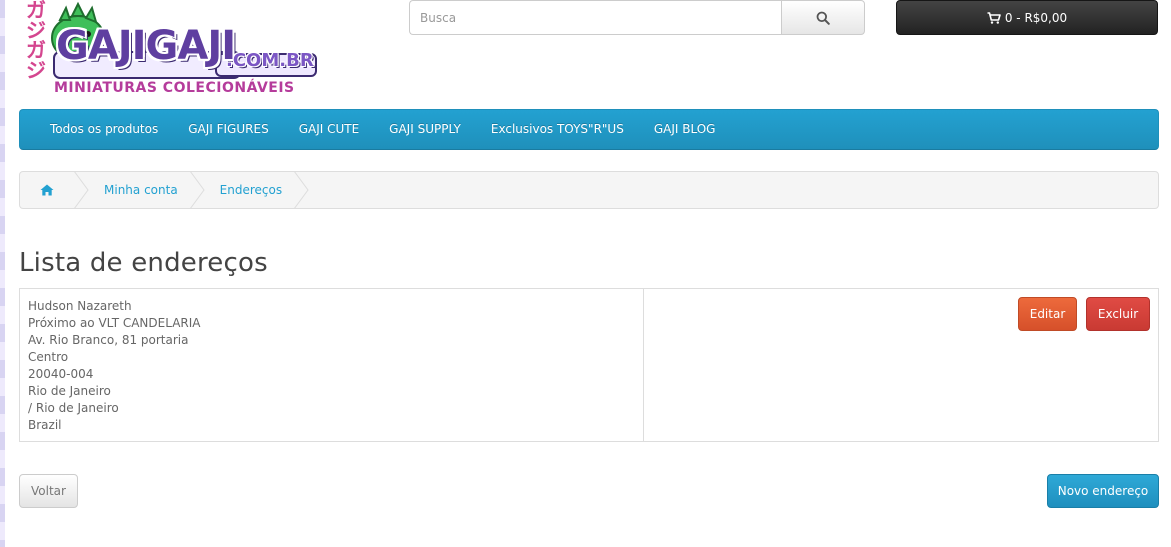 Image resolution: width=1171 pixels, height=547 pixels. I want to click on new-address-button: Novo endereço, so click(1103, 491).